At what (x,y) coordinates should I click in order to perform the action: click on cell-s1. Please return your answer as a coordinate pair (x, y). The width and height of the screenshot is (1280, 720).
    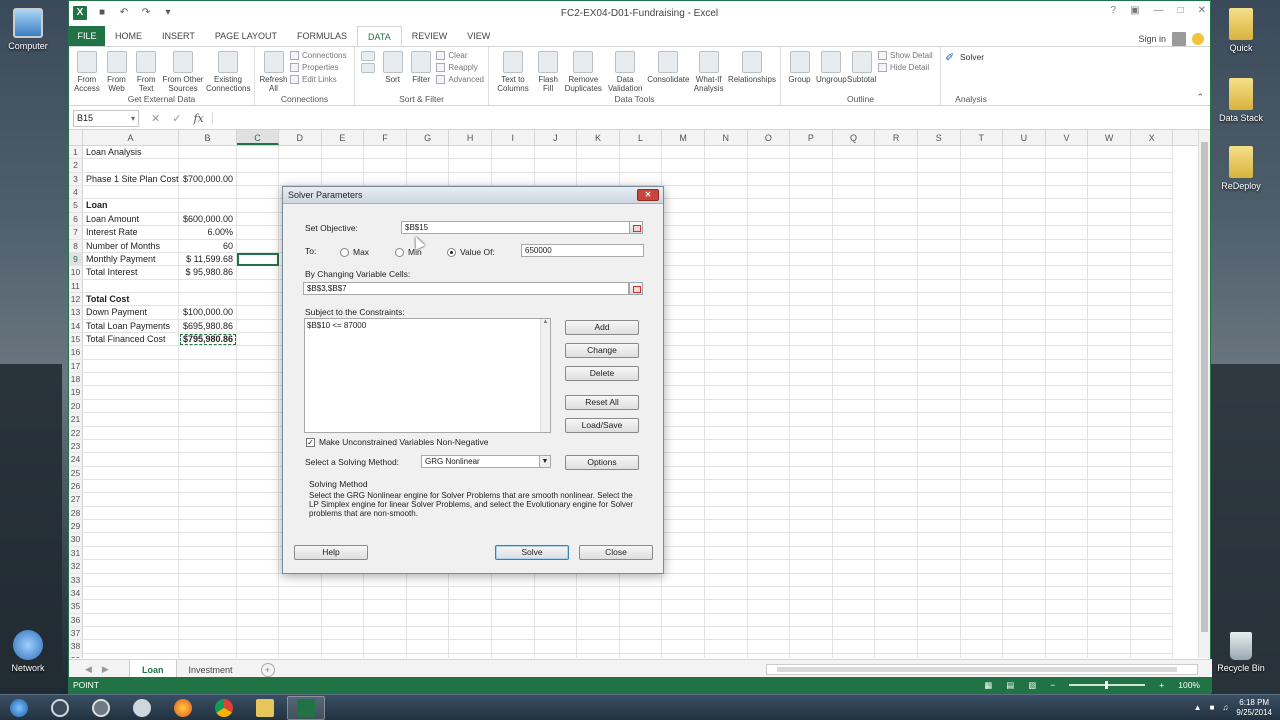
    Looking at the image, I should click on (939, 153).